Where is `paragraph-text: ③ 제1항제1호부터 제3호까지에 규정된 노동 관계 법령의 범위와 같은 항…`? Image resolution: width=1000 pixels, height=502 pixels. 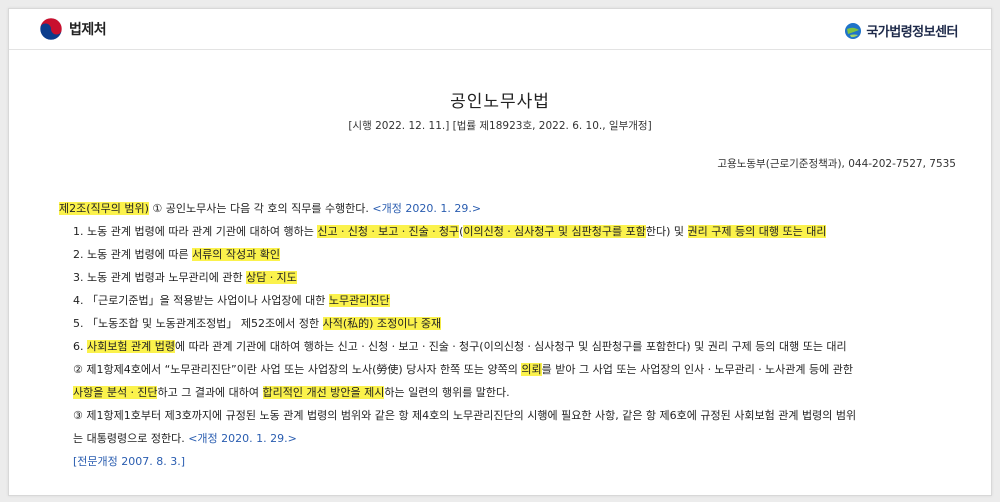
paragraph-text: ③ 제1항제1호부터 제3호까지에 규정된 노동 관계 법령의 범위와 같은 항… is located at coordinates (465, 415).